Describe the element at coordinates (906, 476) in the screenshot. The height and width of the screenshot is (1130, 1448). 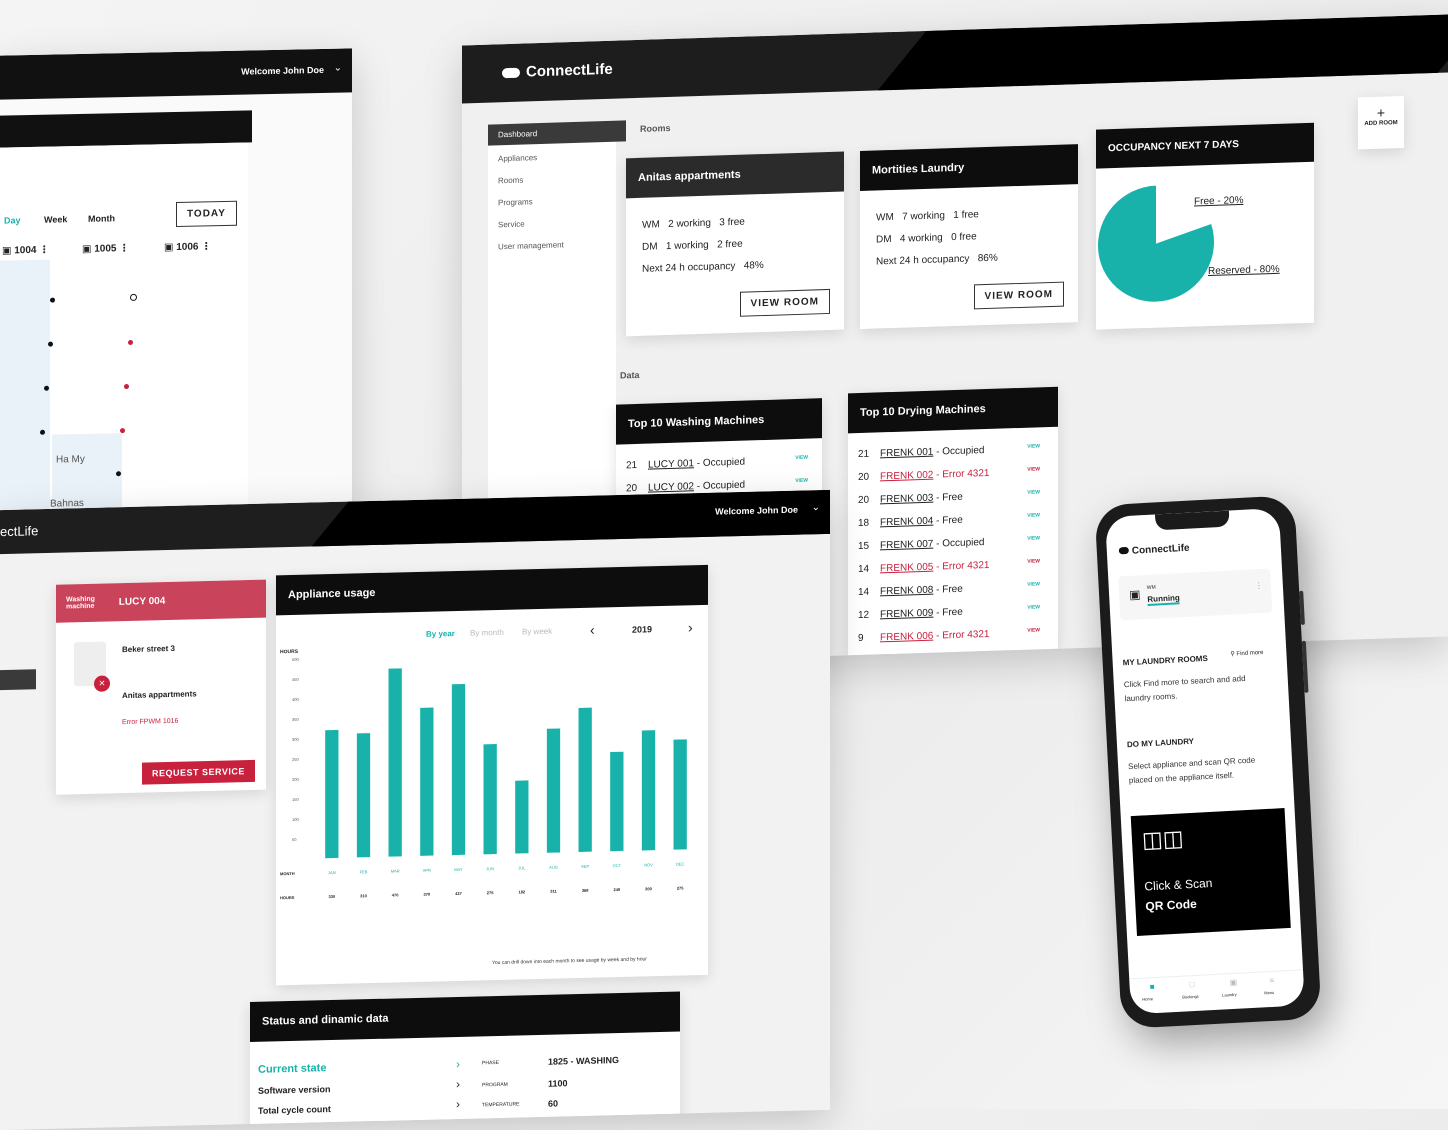
I see `machine-name: FRENK 002` at that location.